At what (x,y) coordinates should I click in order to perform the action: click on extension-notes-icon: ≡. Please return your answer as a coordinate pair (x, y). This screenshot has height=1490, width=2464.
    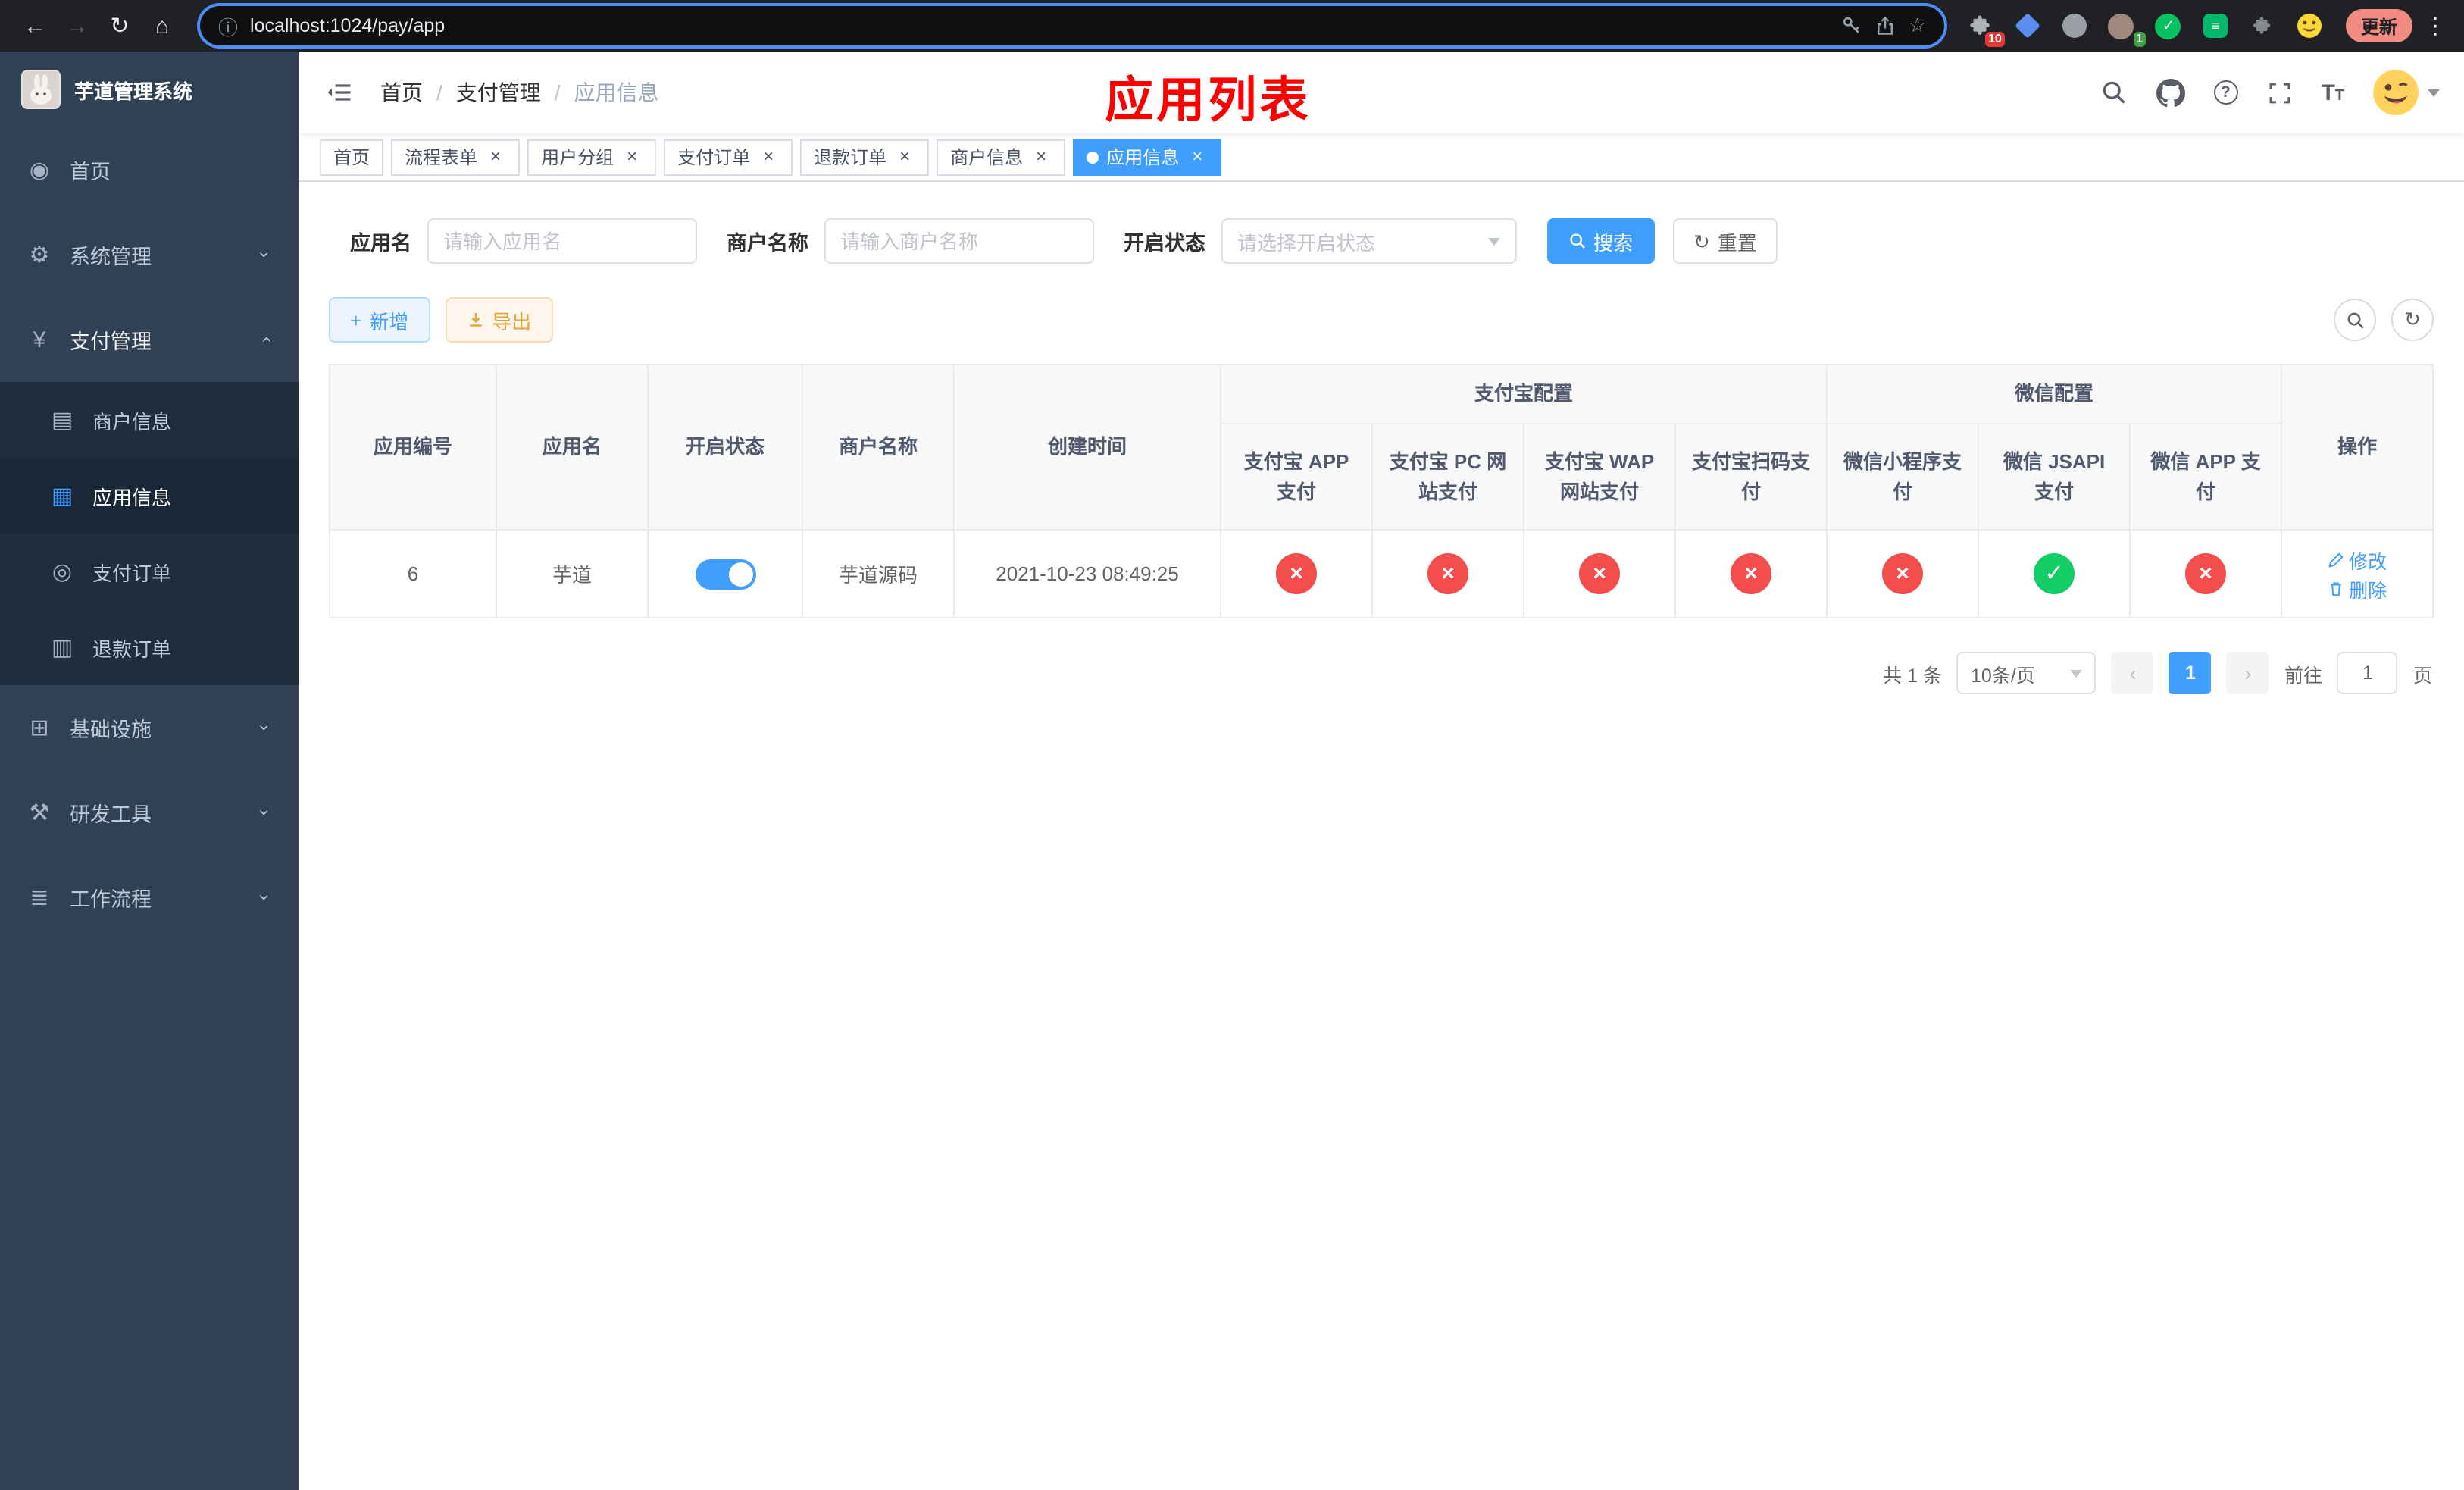
    Looking at the image, I should click on (2215, 26).